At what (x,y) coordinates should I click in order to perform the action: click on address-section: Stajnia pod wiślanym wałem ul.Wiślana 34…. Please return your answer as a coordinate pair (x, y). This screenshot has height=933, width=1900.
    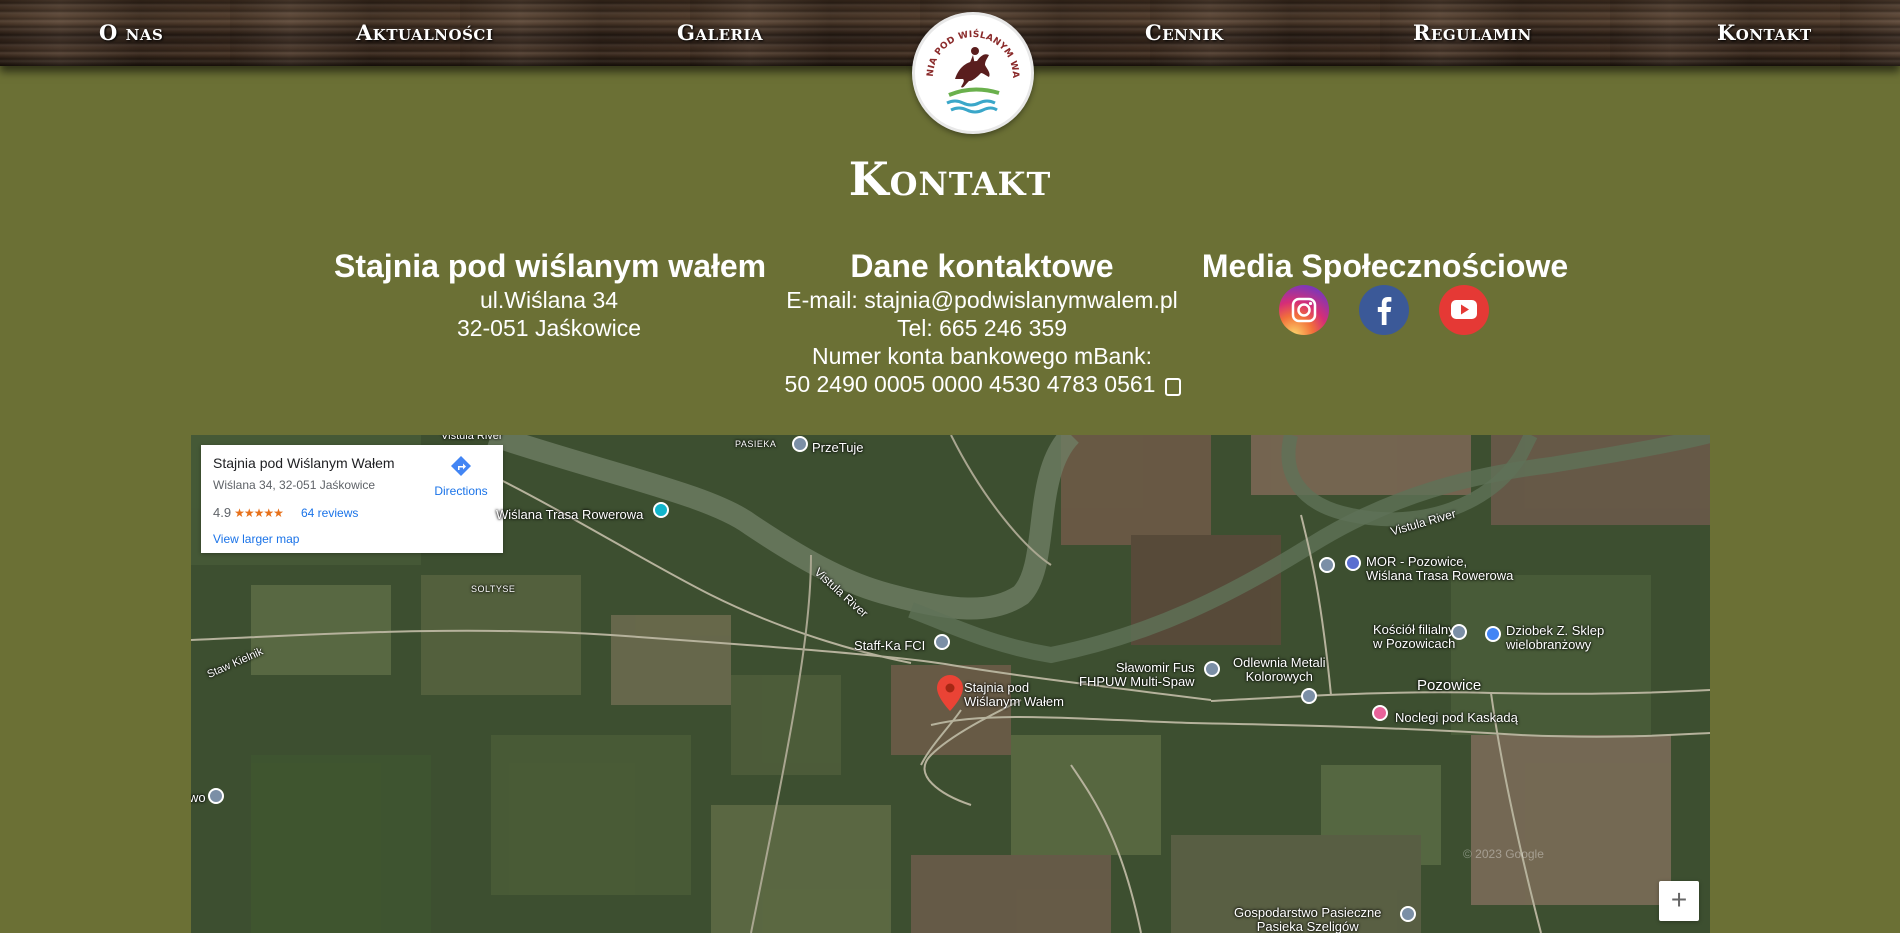
    Looking at the image, I should click on (550, 294).